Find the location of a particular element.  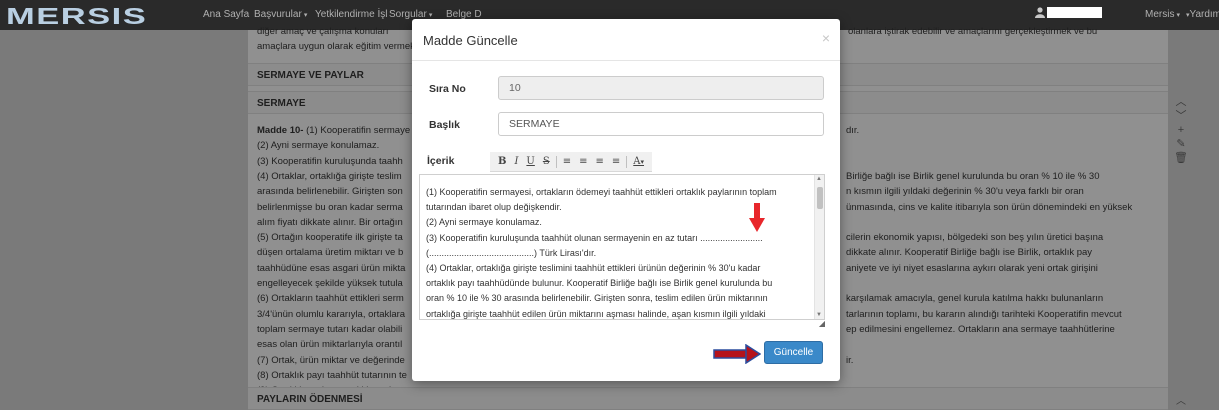

bg-left-line: arasında belirlenebilir. Girişten son is located at coordinates (330, 191).